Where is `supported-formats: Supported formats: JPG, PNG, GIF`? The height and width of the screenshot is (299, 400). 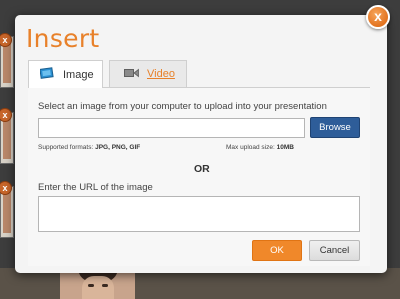
supported-formats: Supported formats: JPG, PNG, GIF is located at coordinates (89, 147).